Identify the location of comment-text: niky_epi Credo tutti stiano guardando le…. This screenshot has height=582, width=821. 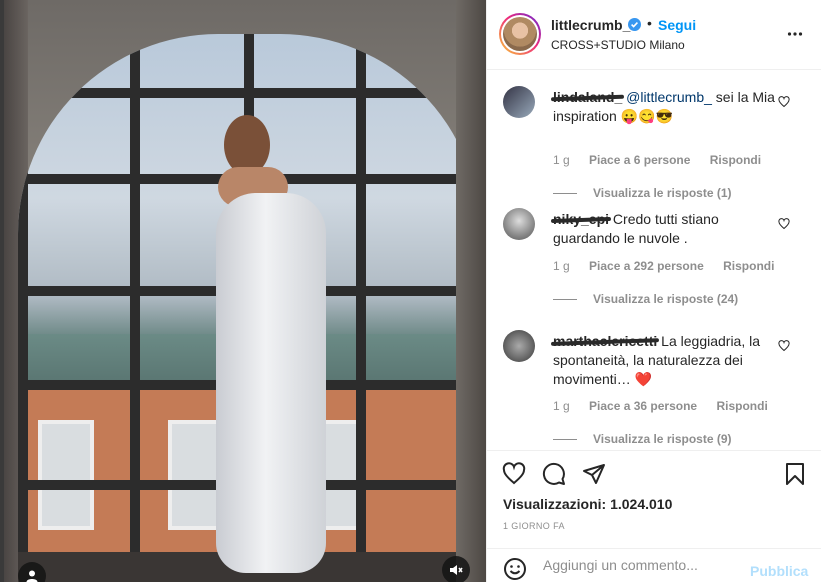
(665, 229).